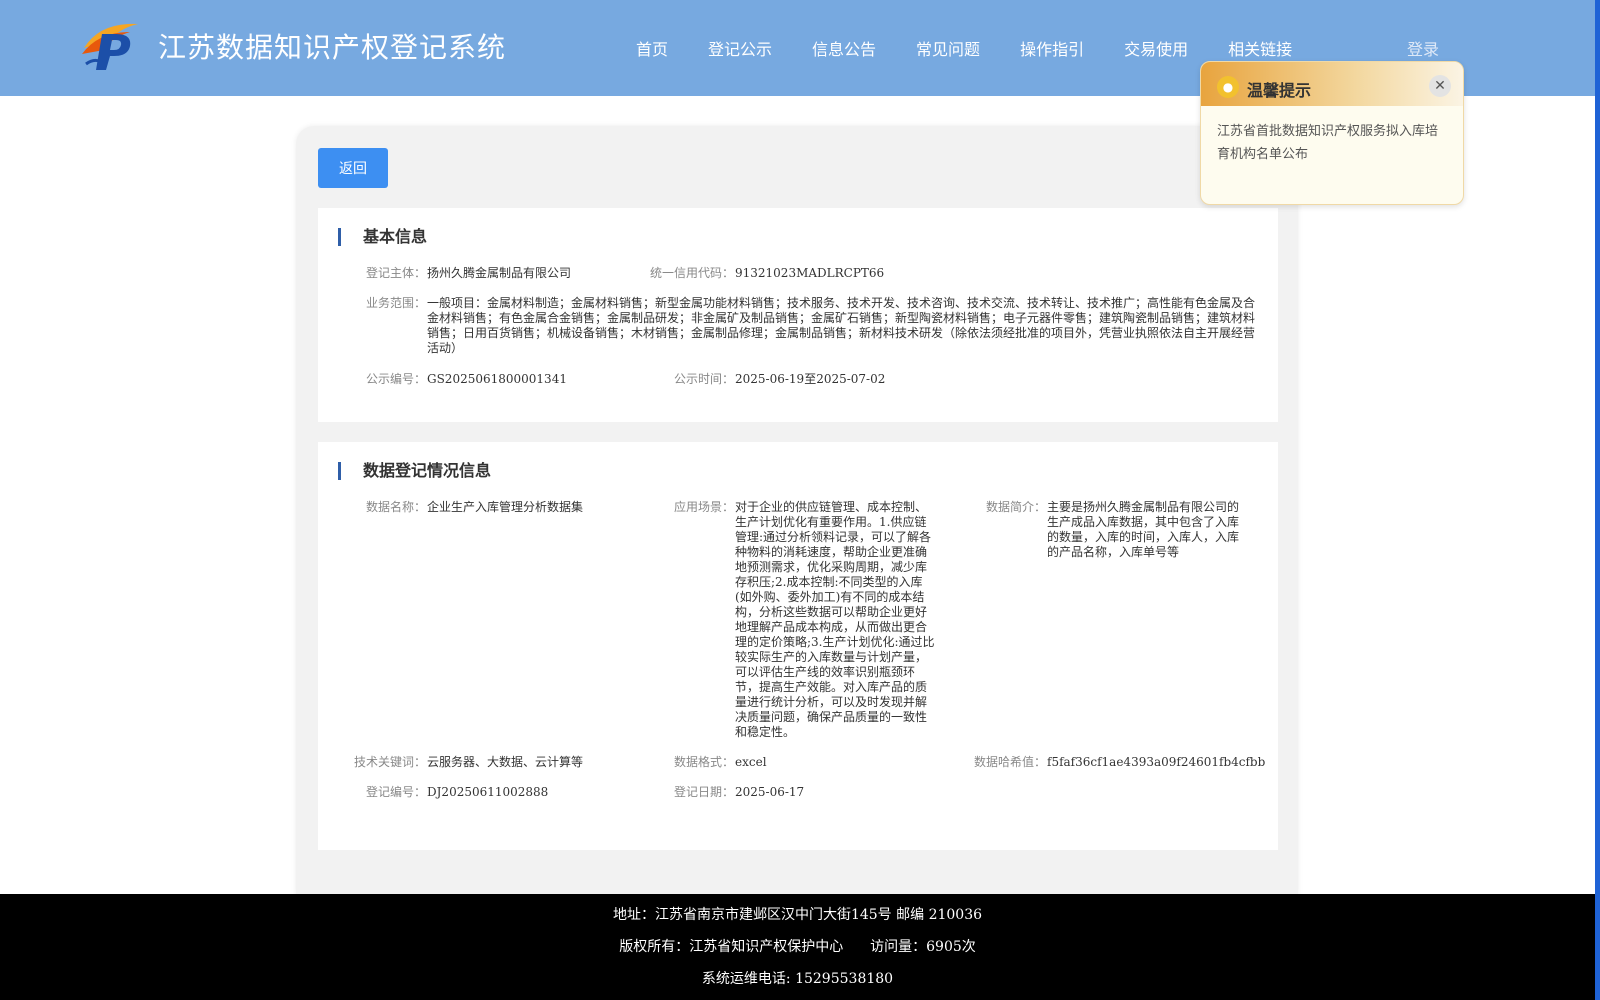 The height and width of the screenshot is (1000, 1600). Describe the element at coordinates (1597, 500) in the screenshot. I see `page-scrollbar` at that location.